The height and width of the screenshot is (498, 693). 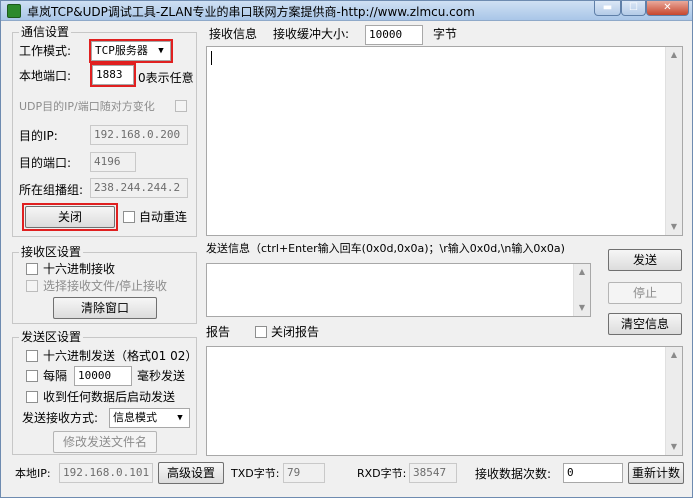 What do you see at coordinates (161, 376) in the screenshot?
I see `ms-send-label: 毫秒发送` at bounding box center [161, 376].